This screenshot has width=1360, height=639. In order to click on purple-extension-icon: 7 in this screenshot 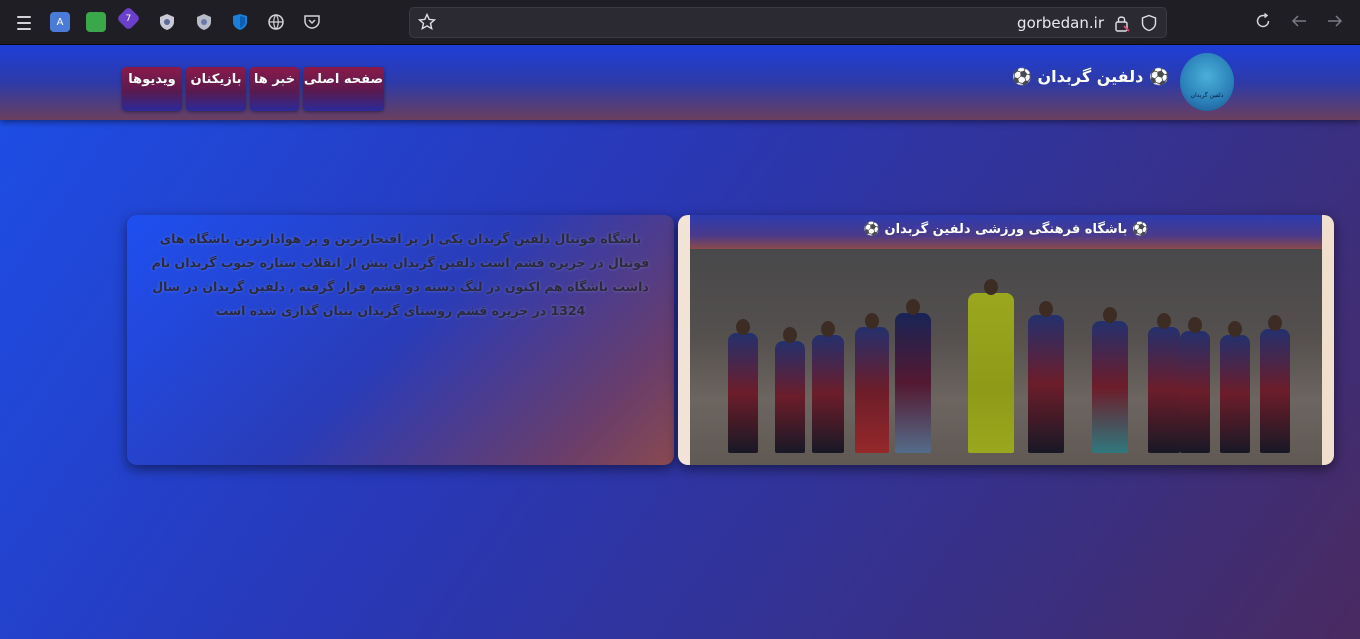, I will do `click(128, 18)`.